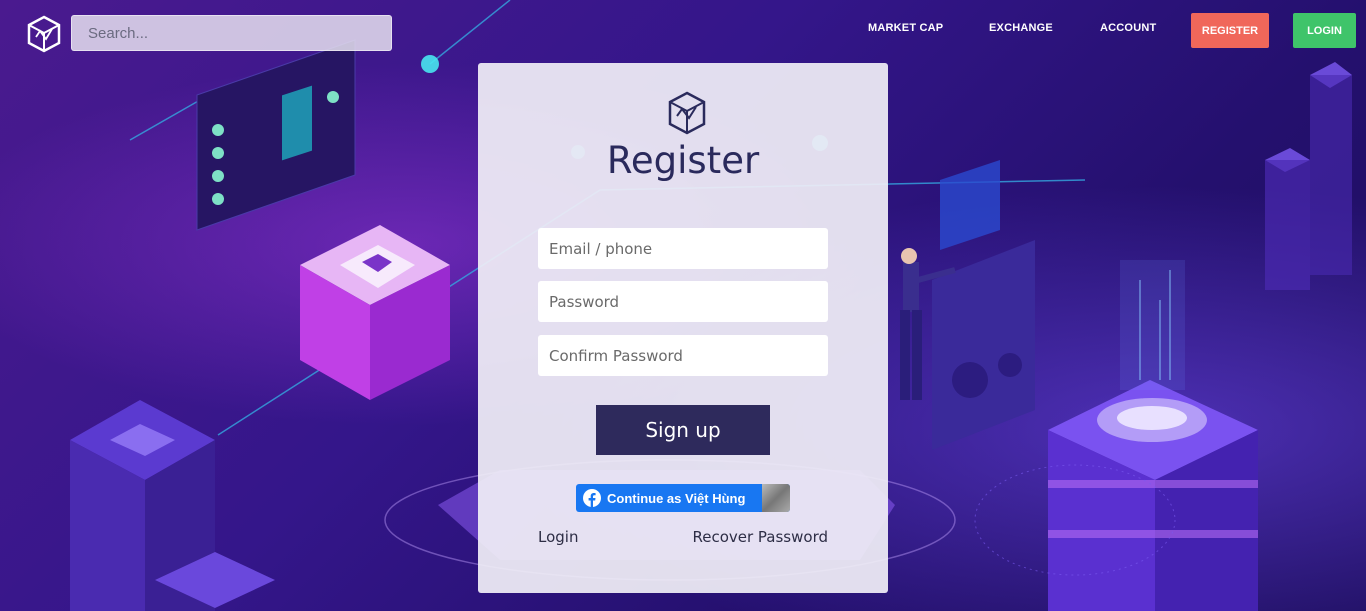 The image size is (1366, 611). I want to click on facebook-continue-button: Continue as Việt Hùng, so click(683, 498).